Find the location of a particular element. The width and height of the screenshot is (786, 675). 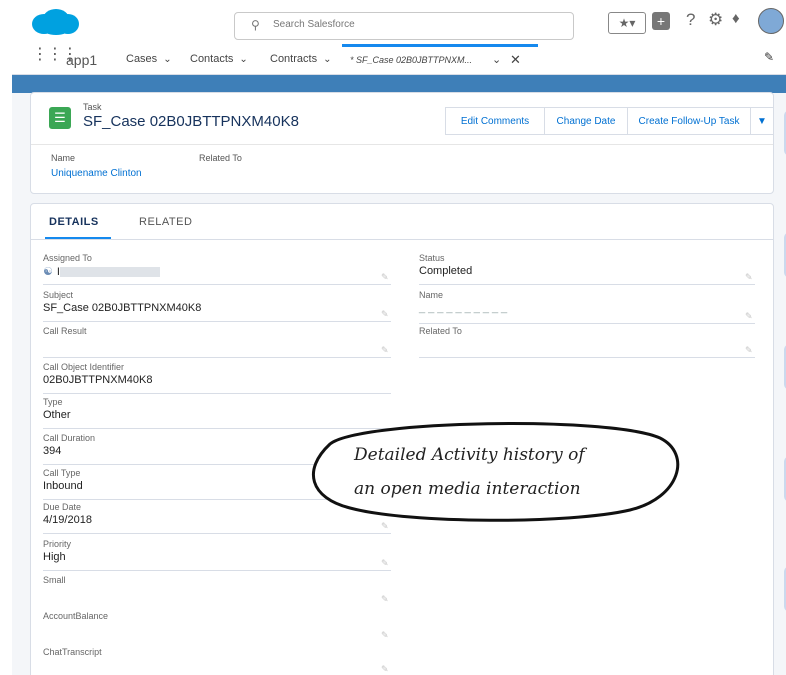

highlight-name-label: Name is located at coordinates (63, 158).